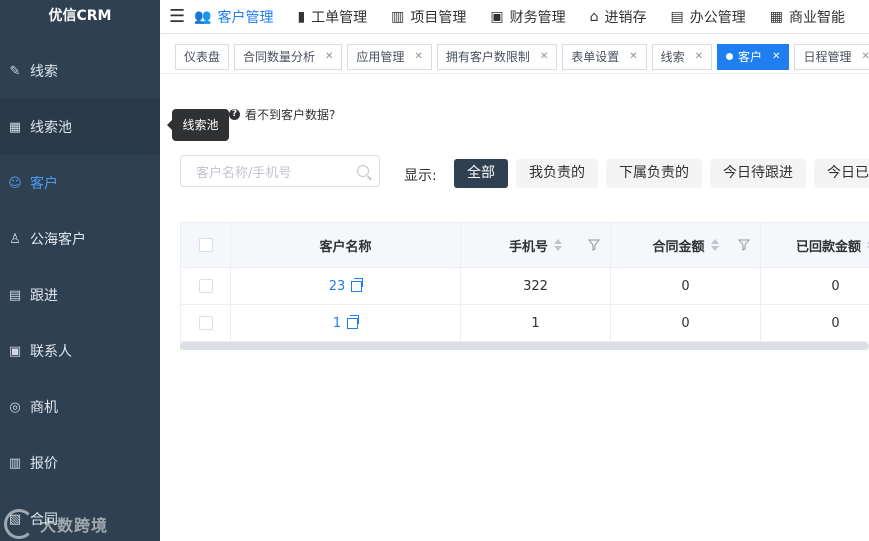 The width and height of the screenshot is (869, 541). I want to click on tab-label: 表单设置, so click(595, 56).